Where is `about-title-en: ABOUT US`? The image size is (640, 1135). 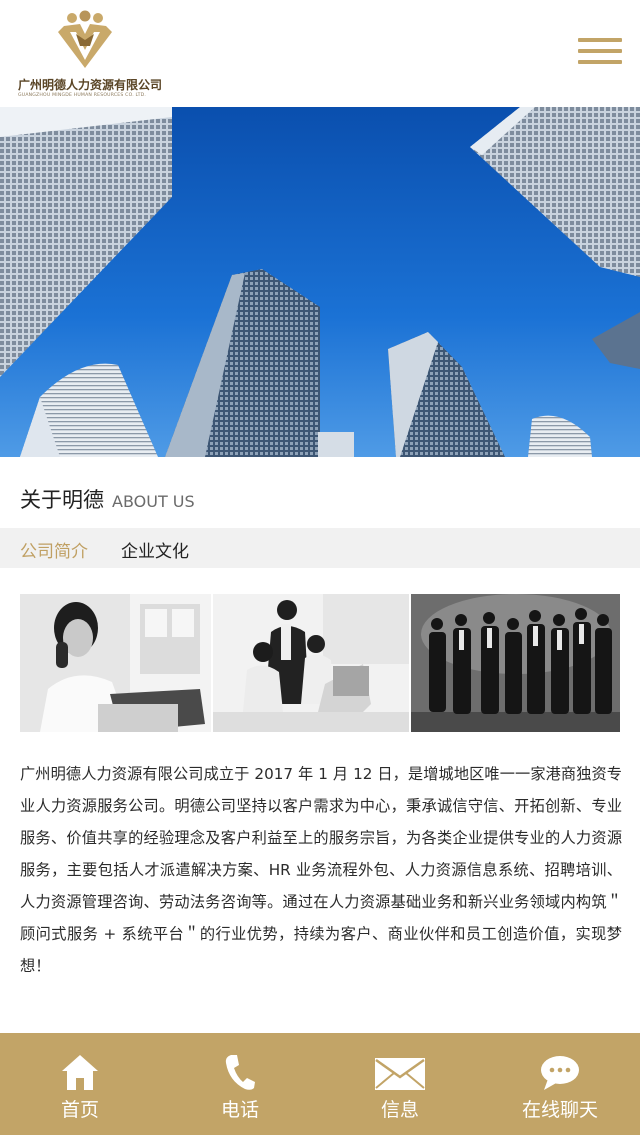 about-title-en: ABOUT US is located at coordinates (153, 501).